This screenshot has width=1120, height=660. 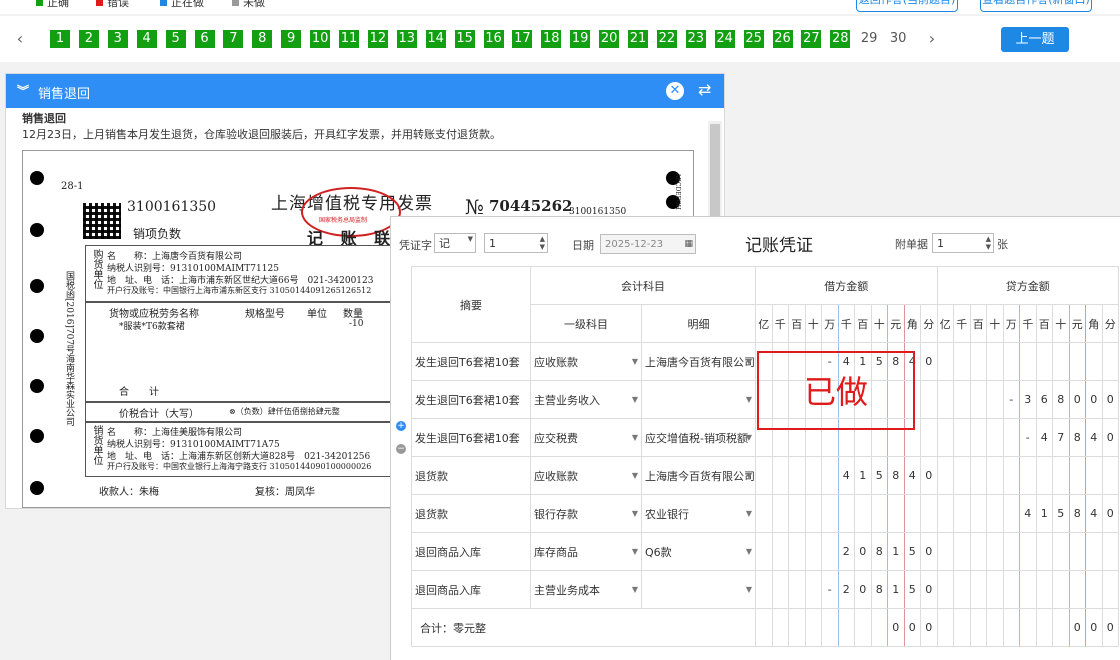 I want to click on credit-digit-cell: 0, so click(x=1110, y=513).